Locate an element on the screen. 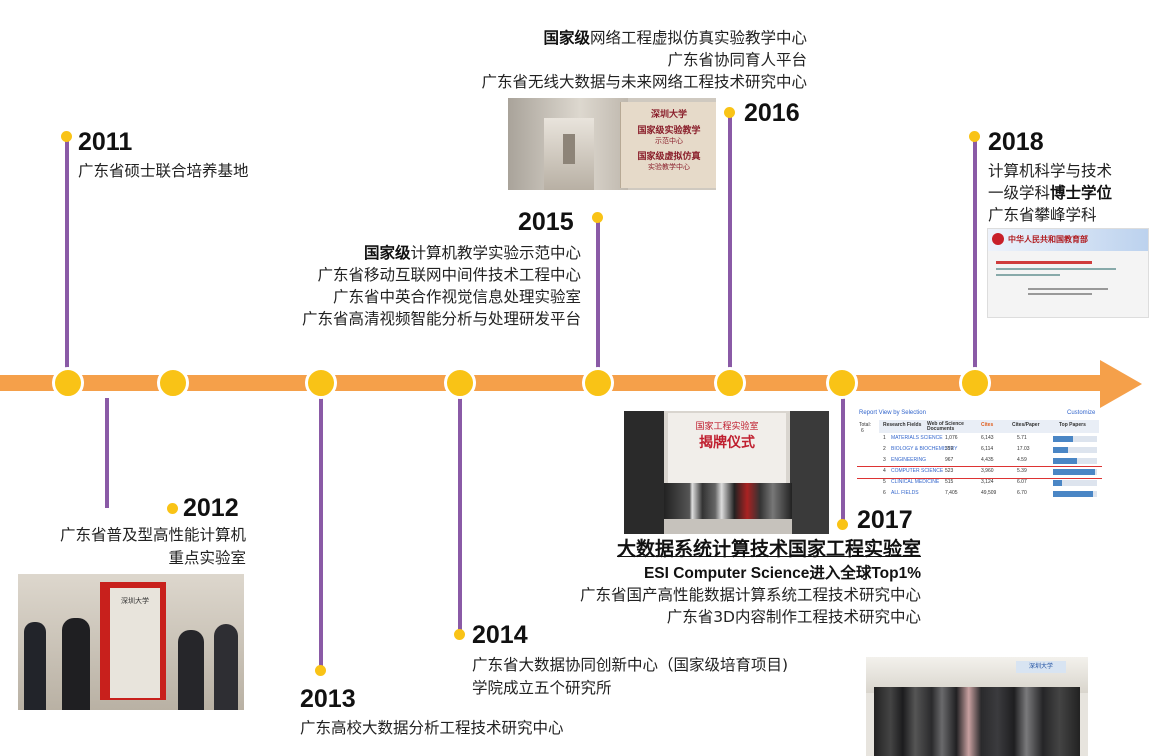 The width and height of the screenshot is (1161, 756). ceremony-subtitle: 揭牌仪式 is located at coordinates (727, 443).